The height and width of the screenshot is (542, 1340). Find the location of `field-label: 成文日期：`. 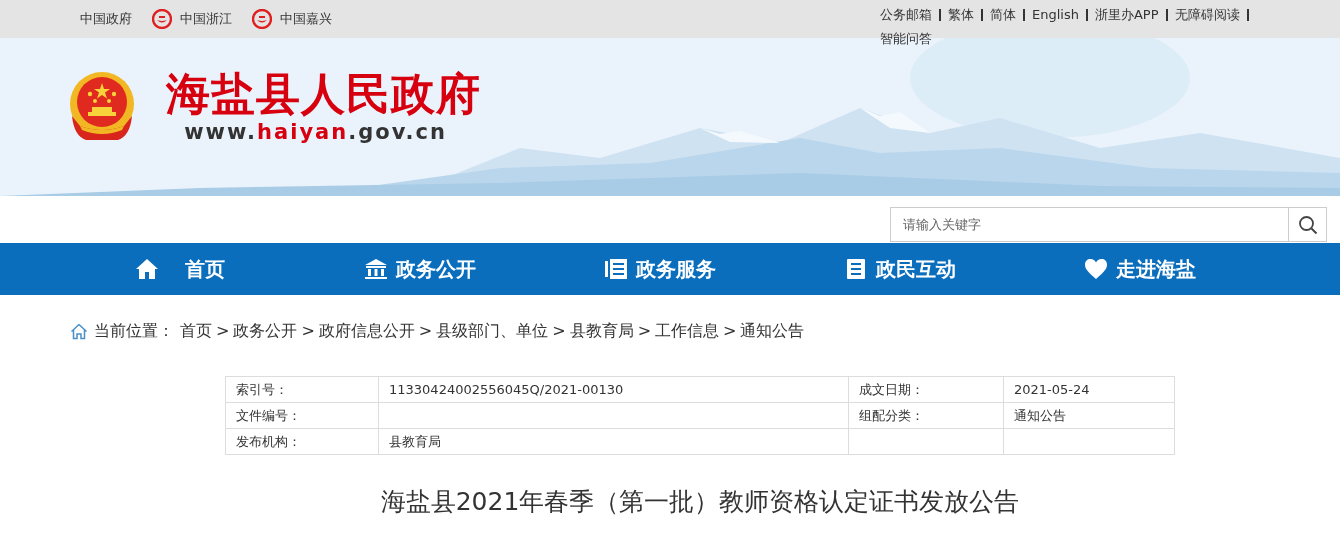

field-label: 成文日期： is located at coordinates (926, 389).